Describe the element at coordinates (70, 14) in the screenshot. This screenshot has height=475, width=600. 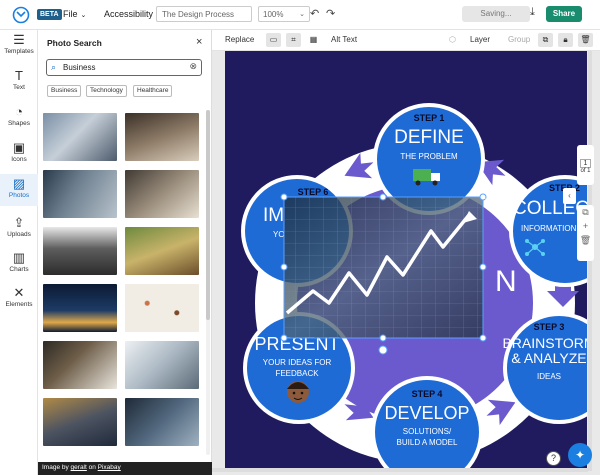
I see `file-menu-label: File` at that location.